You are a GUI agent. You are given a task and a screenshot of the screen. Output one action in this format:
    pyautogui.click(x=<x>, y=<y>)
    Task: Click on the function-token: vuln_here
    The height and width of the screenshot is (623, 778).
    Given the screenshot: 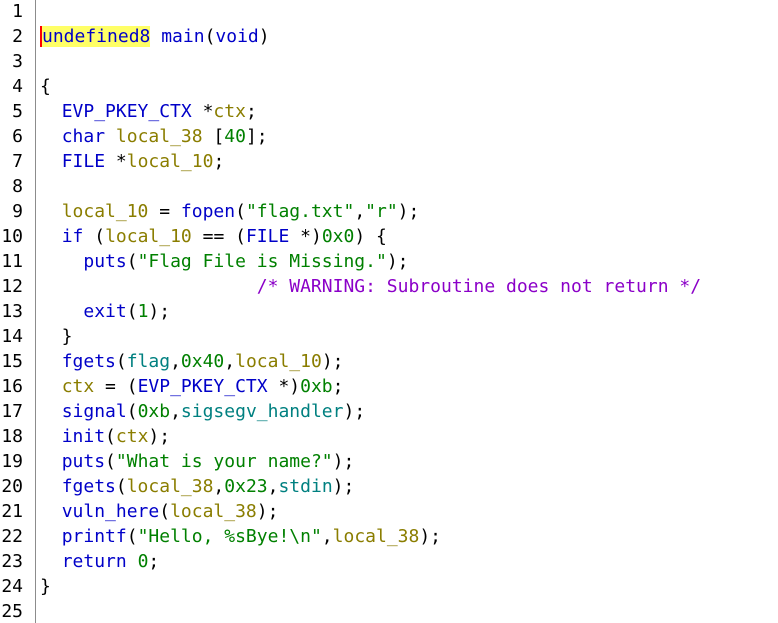 What is the action you would take?
    pyautogui.click(x=111, y=511)
    